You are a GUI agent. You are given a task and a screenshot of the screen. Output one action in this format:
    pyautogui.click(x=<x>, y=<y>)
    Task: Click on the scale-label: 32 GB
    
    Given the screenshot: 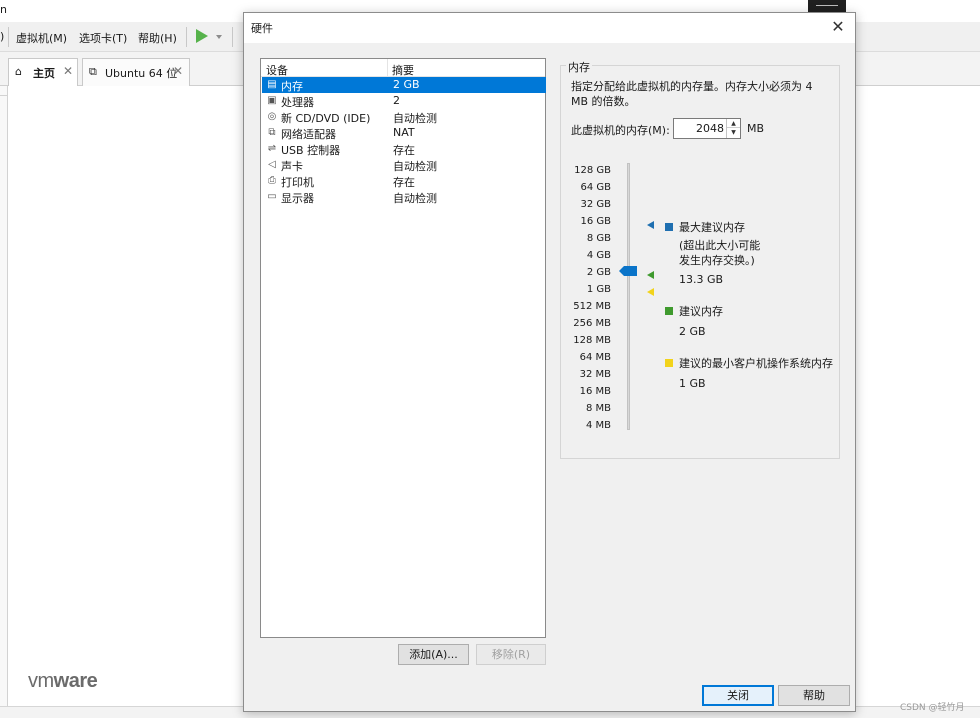 What is the action you would take?
    pyautogui.click(x=595, y=204)
    